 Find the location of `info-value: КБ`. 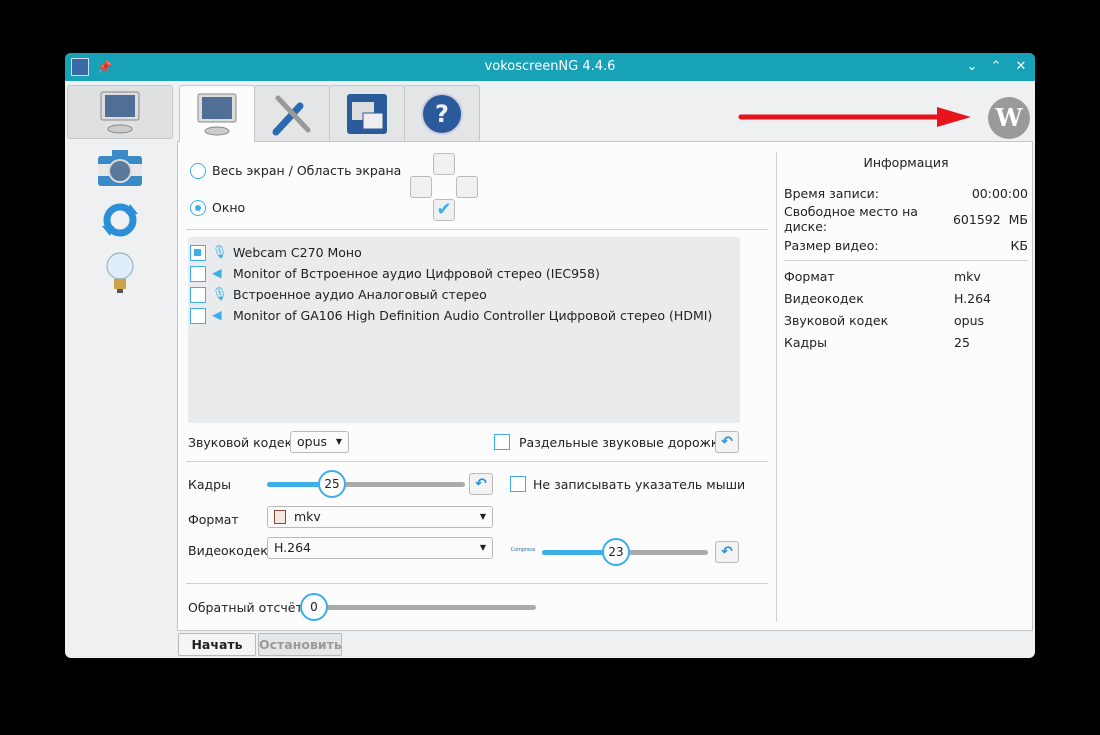

info-value: КБ is located at coordinates (1019, 245).